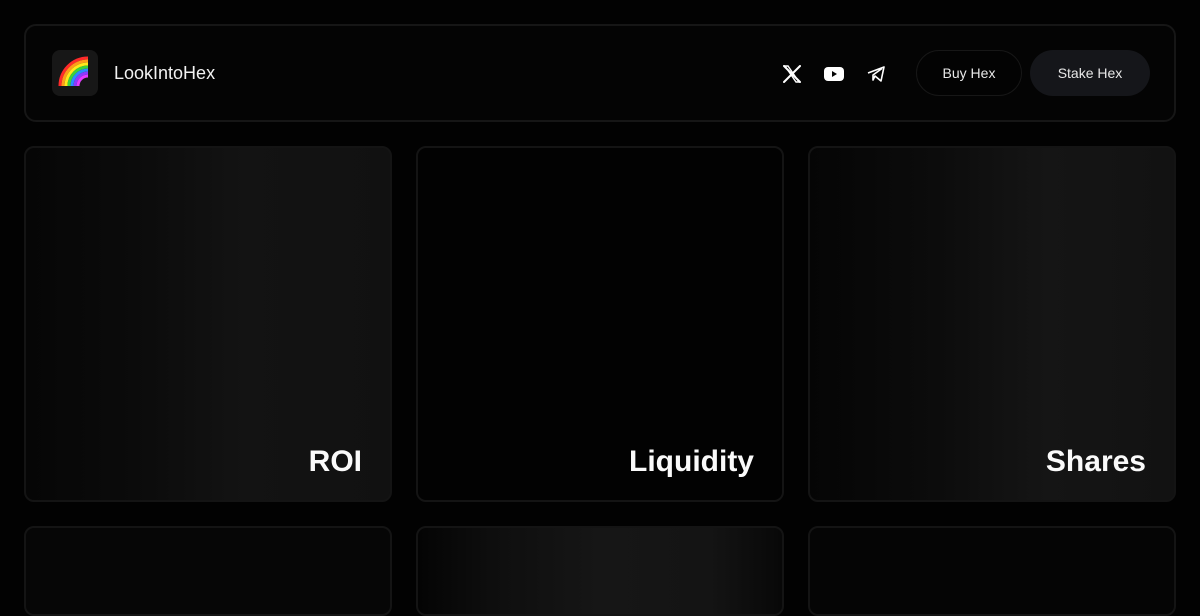 The height and width of the screenshot is (616, 1200). What do you see at coordinates (792, 74) in the screenshot?
I see `x-twitter-icon` at bounding box center [792, 74].